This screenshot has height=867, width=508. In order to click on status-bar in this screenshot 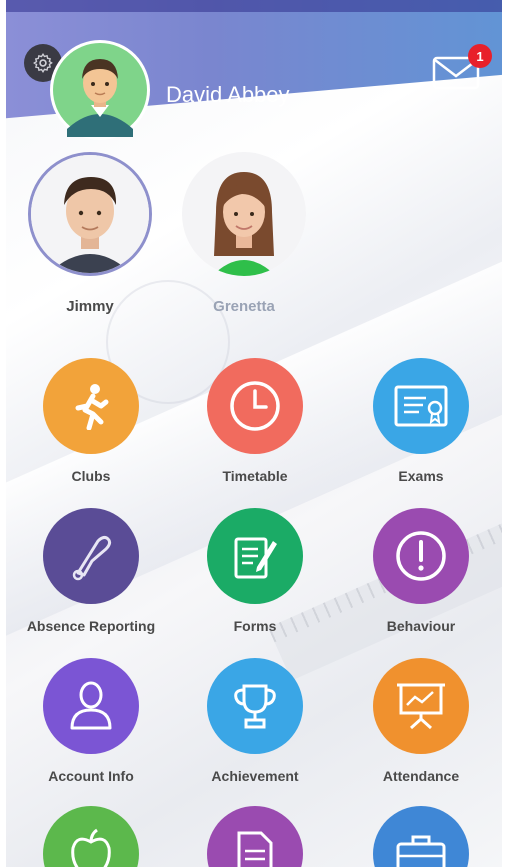, I will do `click(254, 6)`.